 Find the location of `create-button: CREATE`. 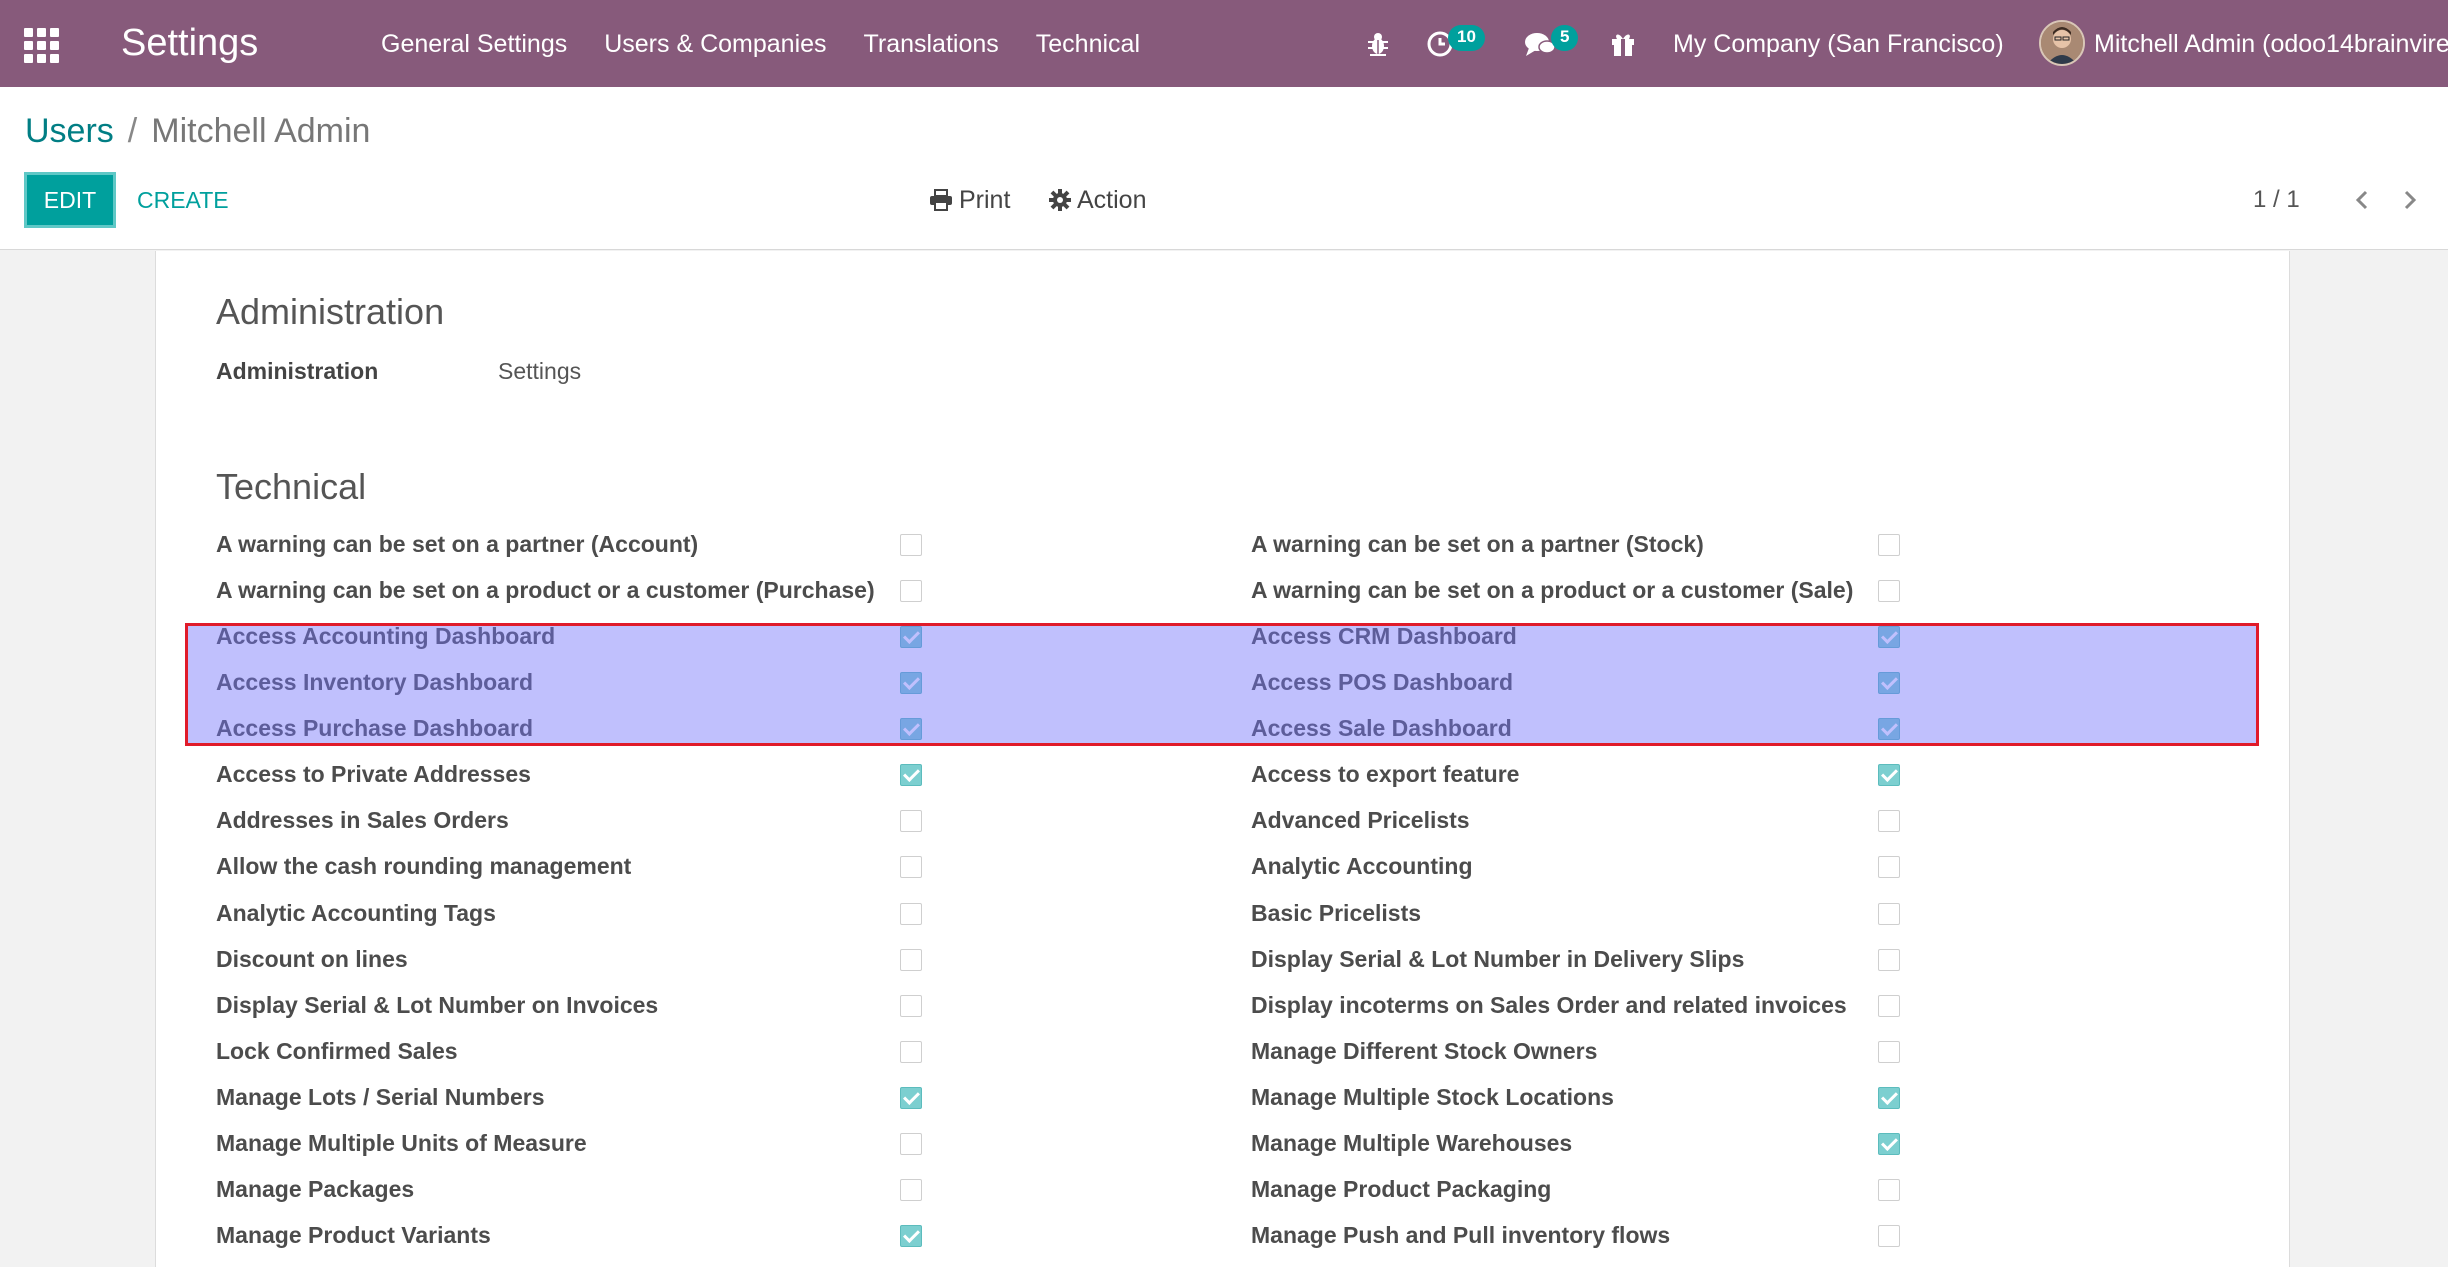

create-button: CREATE is located at coordinates (183, 200).